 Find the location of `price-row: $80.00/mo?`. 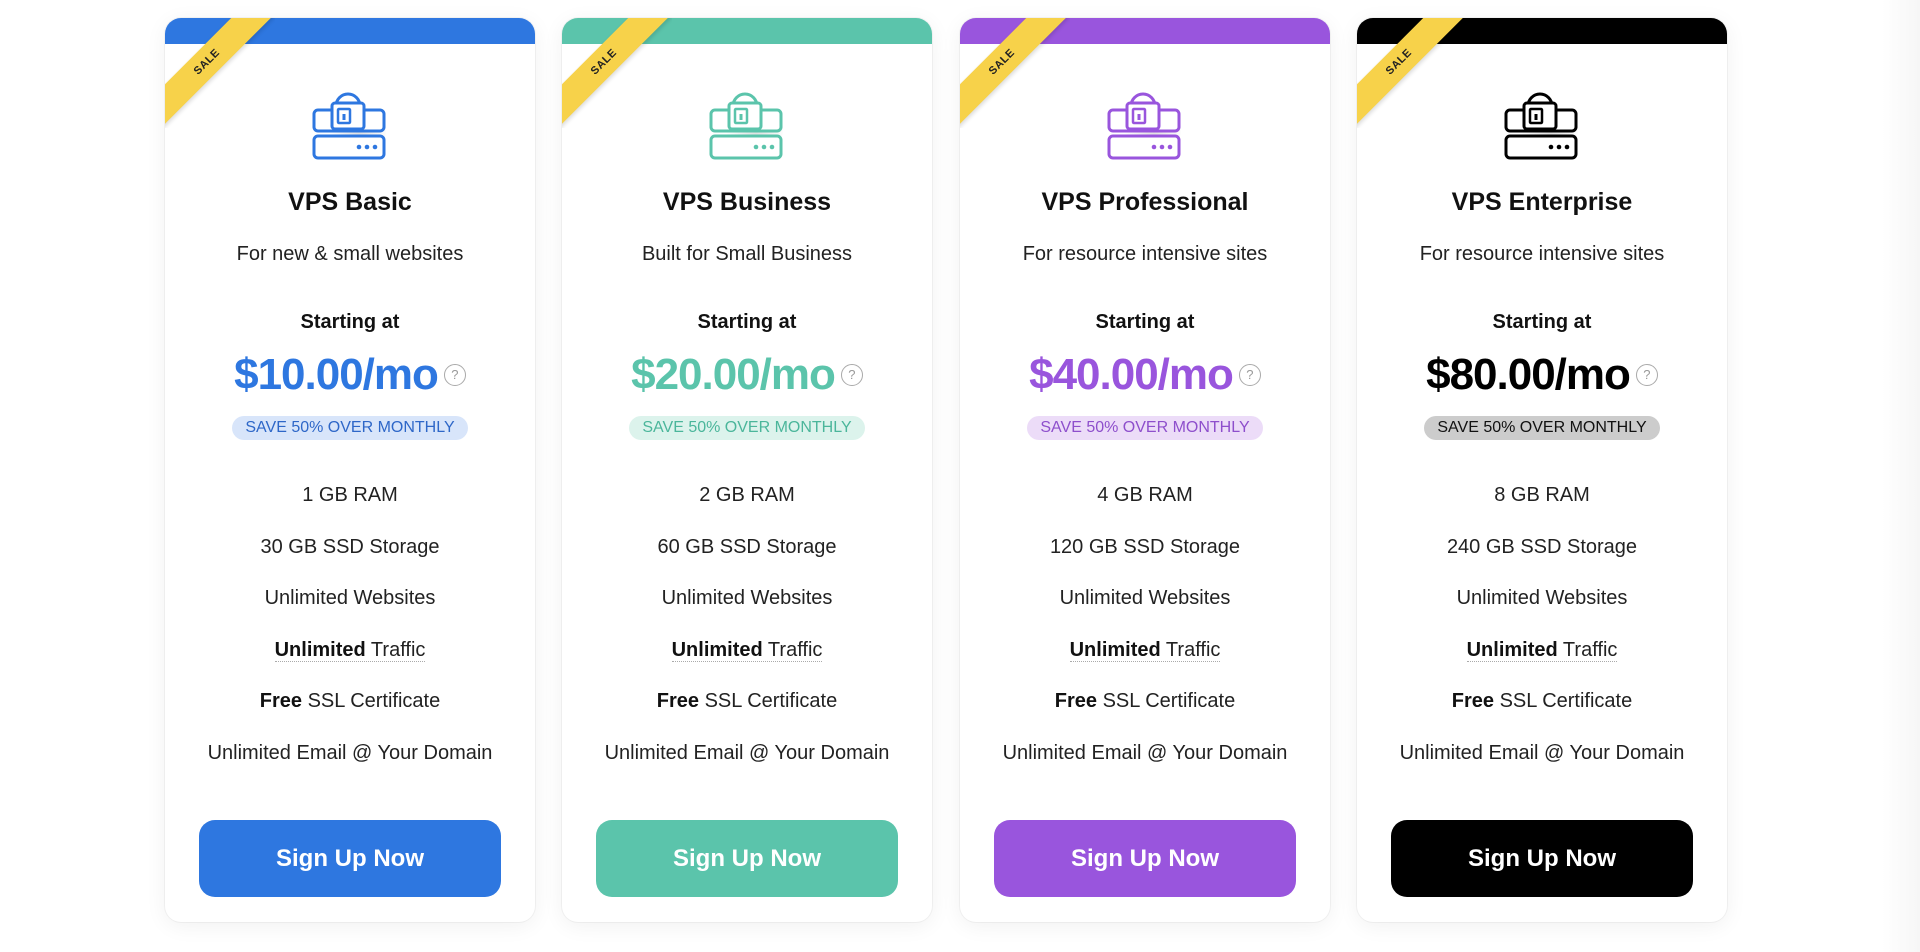

price-row: $80.00/mo? is located at coordinates (1542, 375).